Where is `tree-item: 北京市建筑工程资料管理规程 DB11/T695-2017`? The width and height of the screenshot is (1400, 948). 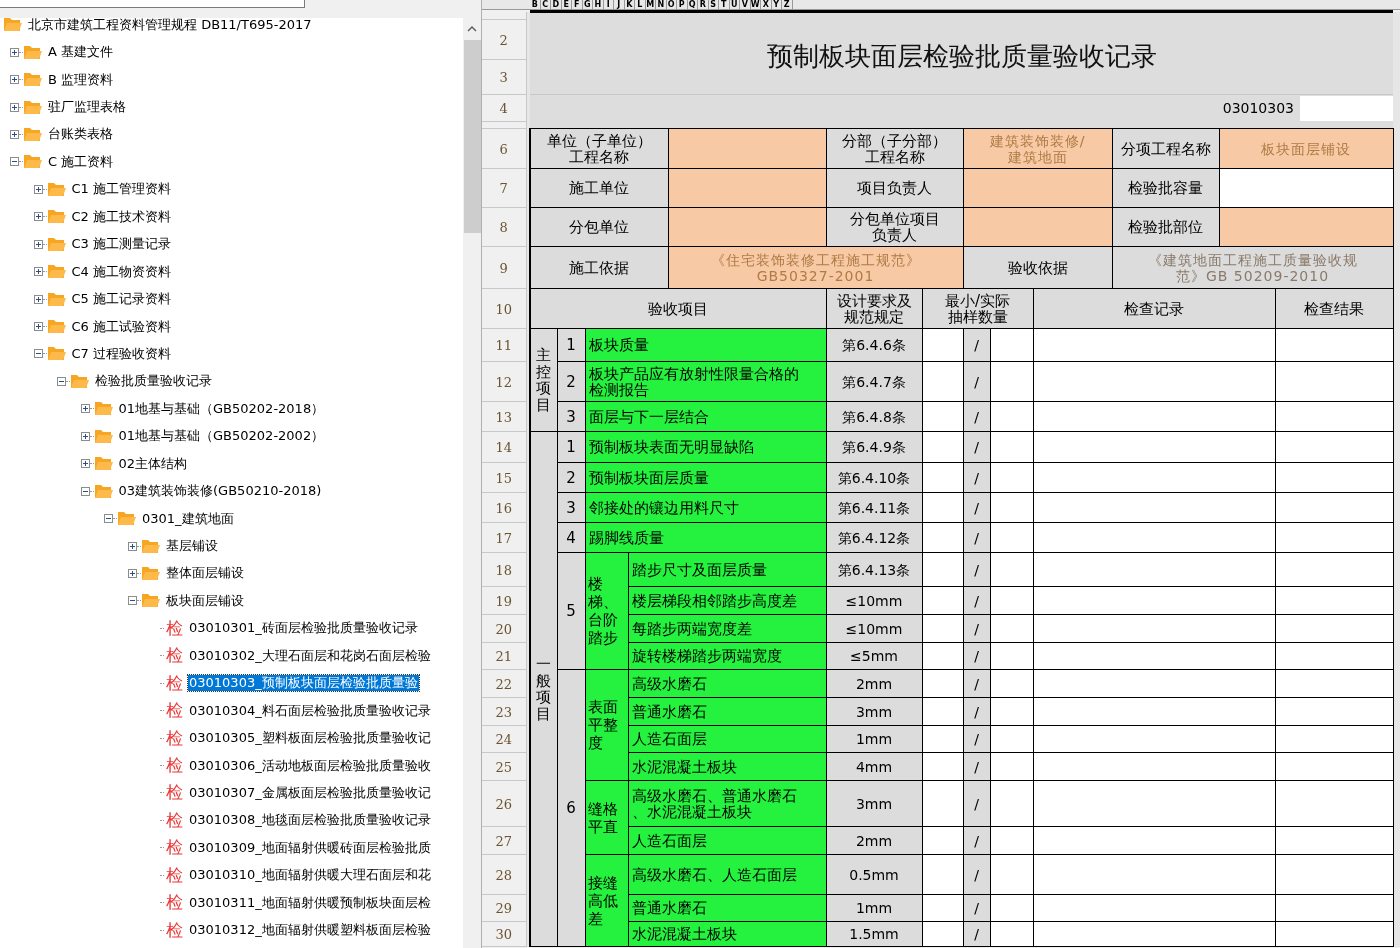 tree-item: 北京市建筑工程资料管理规程 DB11/T695-2017 is located at coordinates (170, 25).